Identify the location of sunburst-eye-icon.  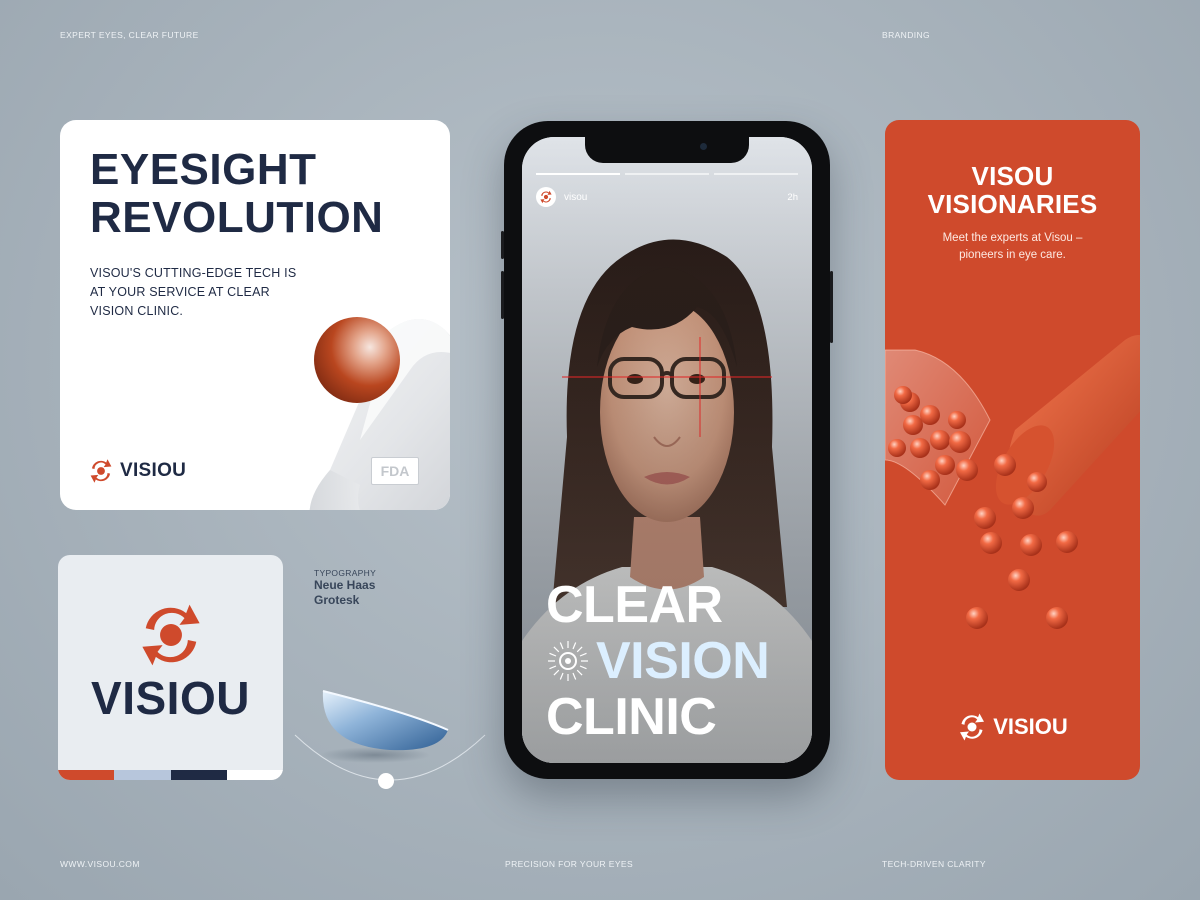
(568, 661).